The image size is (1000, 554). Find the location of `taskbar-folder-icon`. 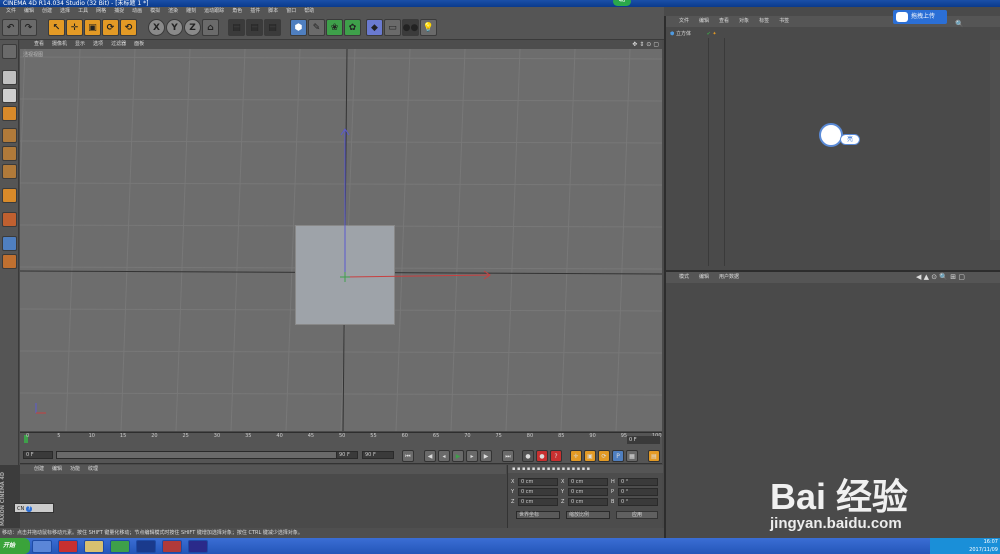

taskbar-folder-icon is located at coordinates (94, 546).